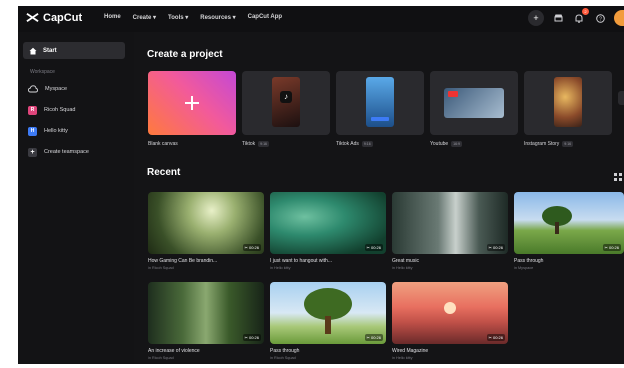  What do you see at coordinates (456, 144) in the screenshot?
I see `ratio-tag: 16:9` at bounding box center [456, 144].